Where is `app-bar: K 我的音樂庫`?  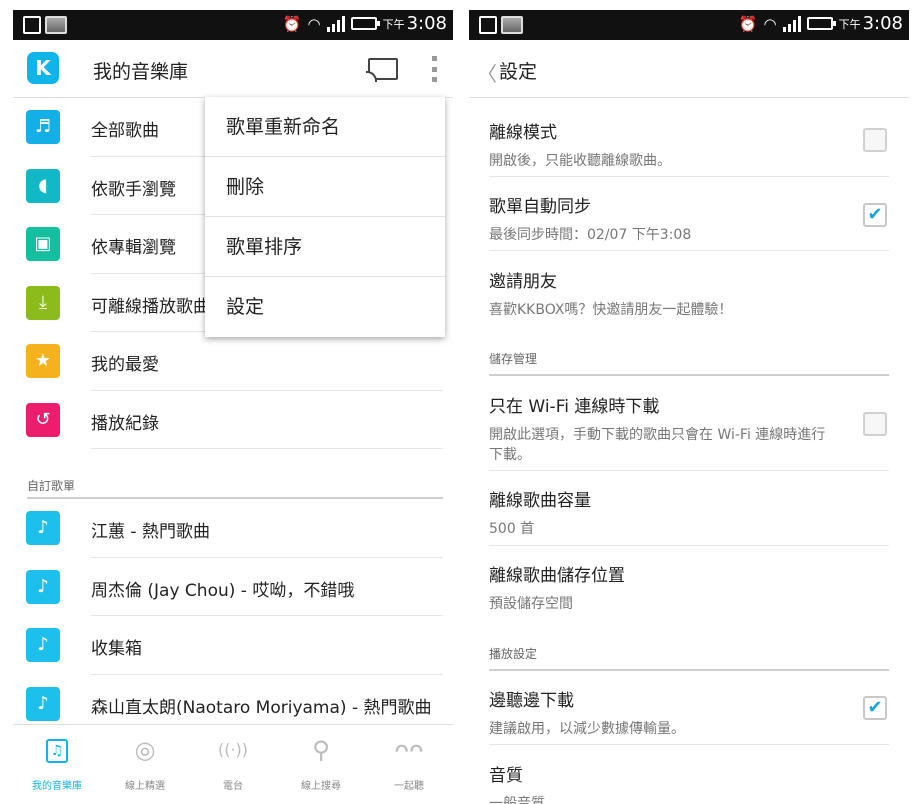 app-bar: K 我的音樂庫 is located at coordinates (233, 69).